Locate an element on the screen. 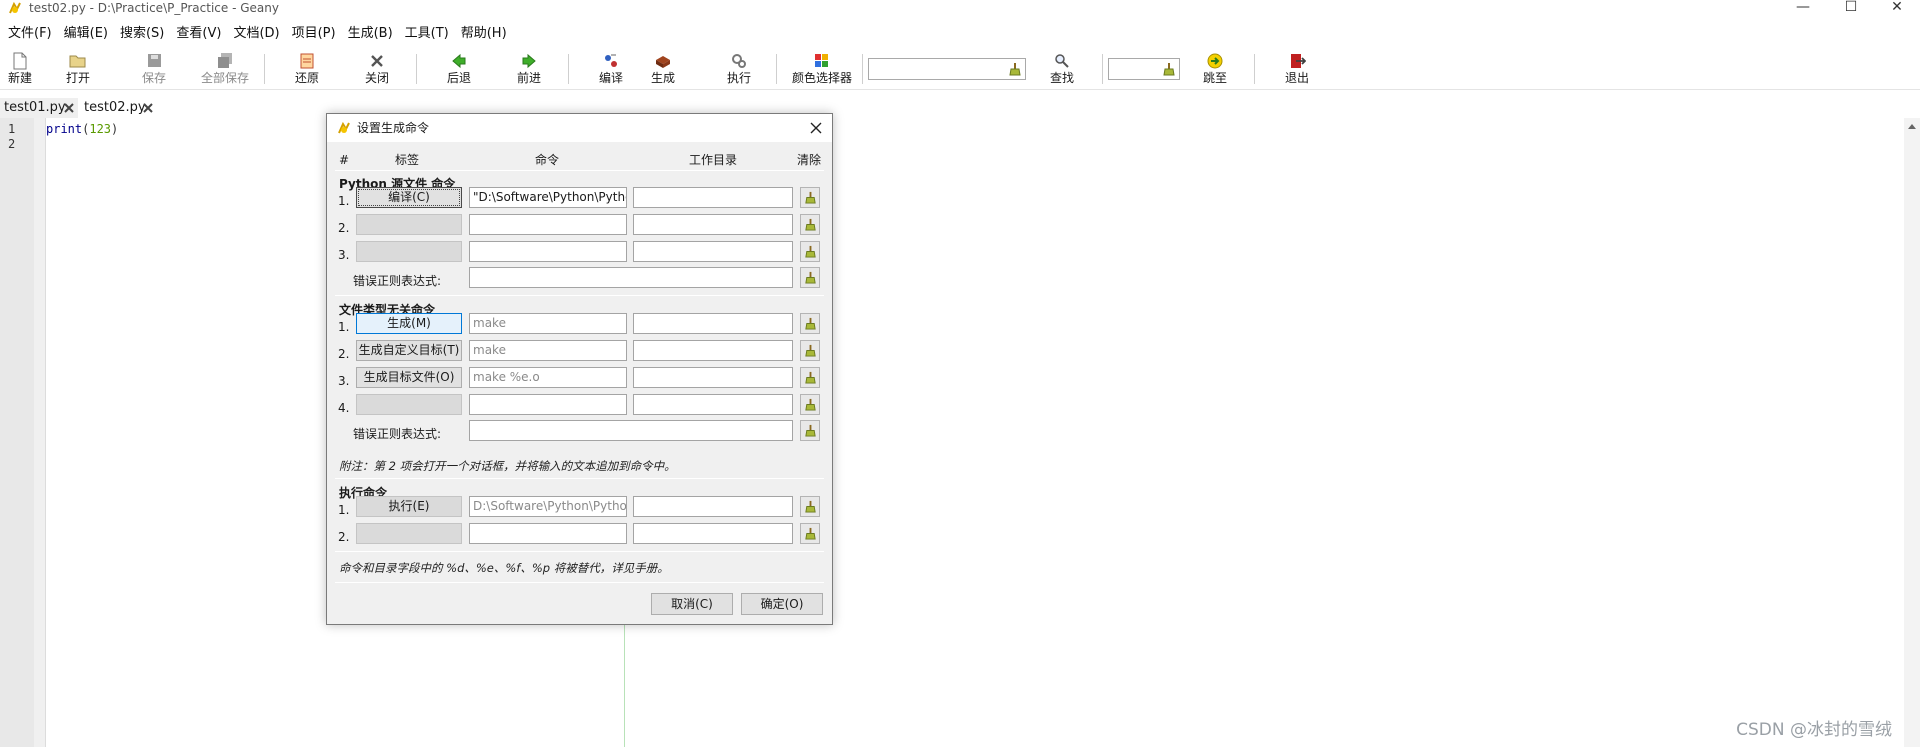 This screenshot has width=1920, height=747. exit-door-icon is located at coordinates (1298, 61).